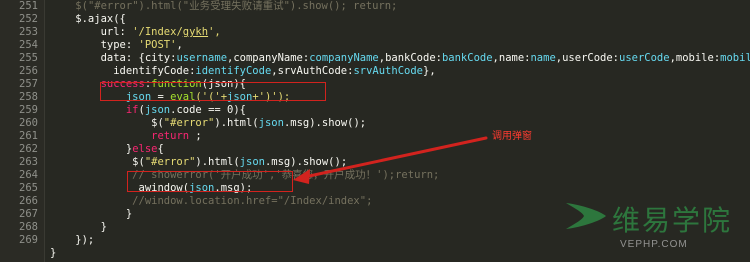  Describe the element at coordinates (585, 216) in the screenshot. I see `vephp-logo-icon` at that location.